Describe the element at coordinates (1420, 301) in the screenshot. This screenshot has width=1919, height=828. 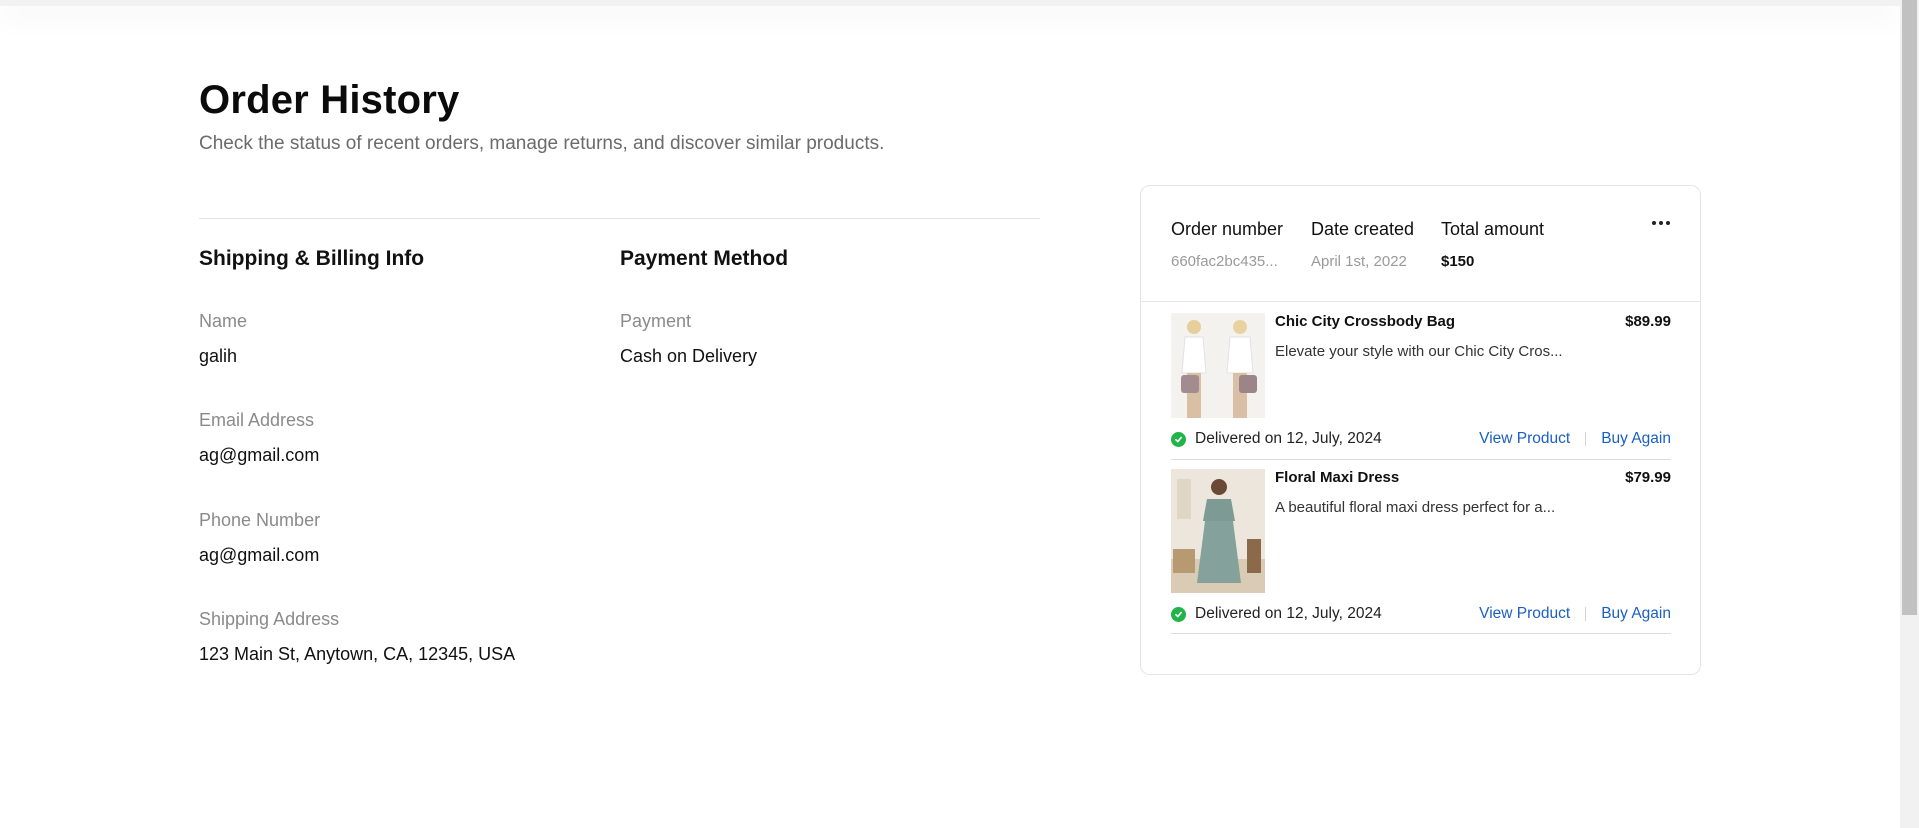
I see `card-divider` at that location.